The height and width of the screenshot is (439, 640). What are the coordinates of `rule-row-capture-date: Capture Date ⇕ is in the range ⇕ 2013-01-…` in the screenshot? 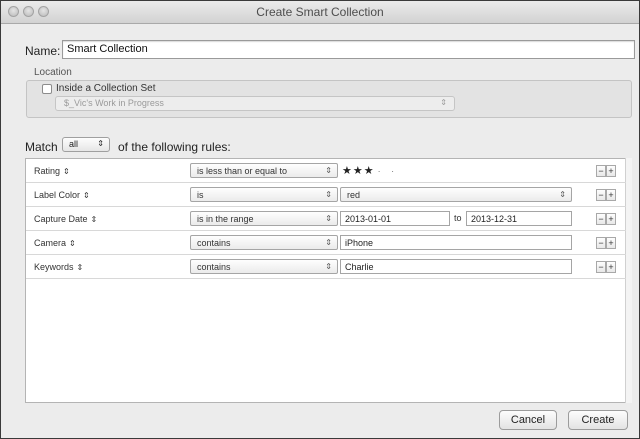 It's located at (326, 219).